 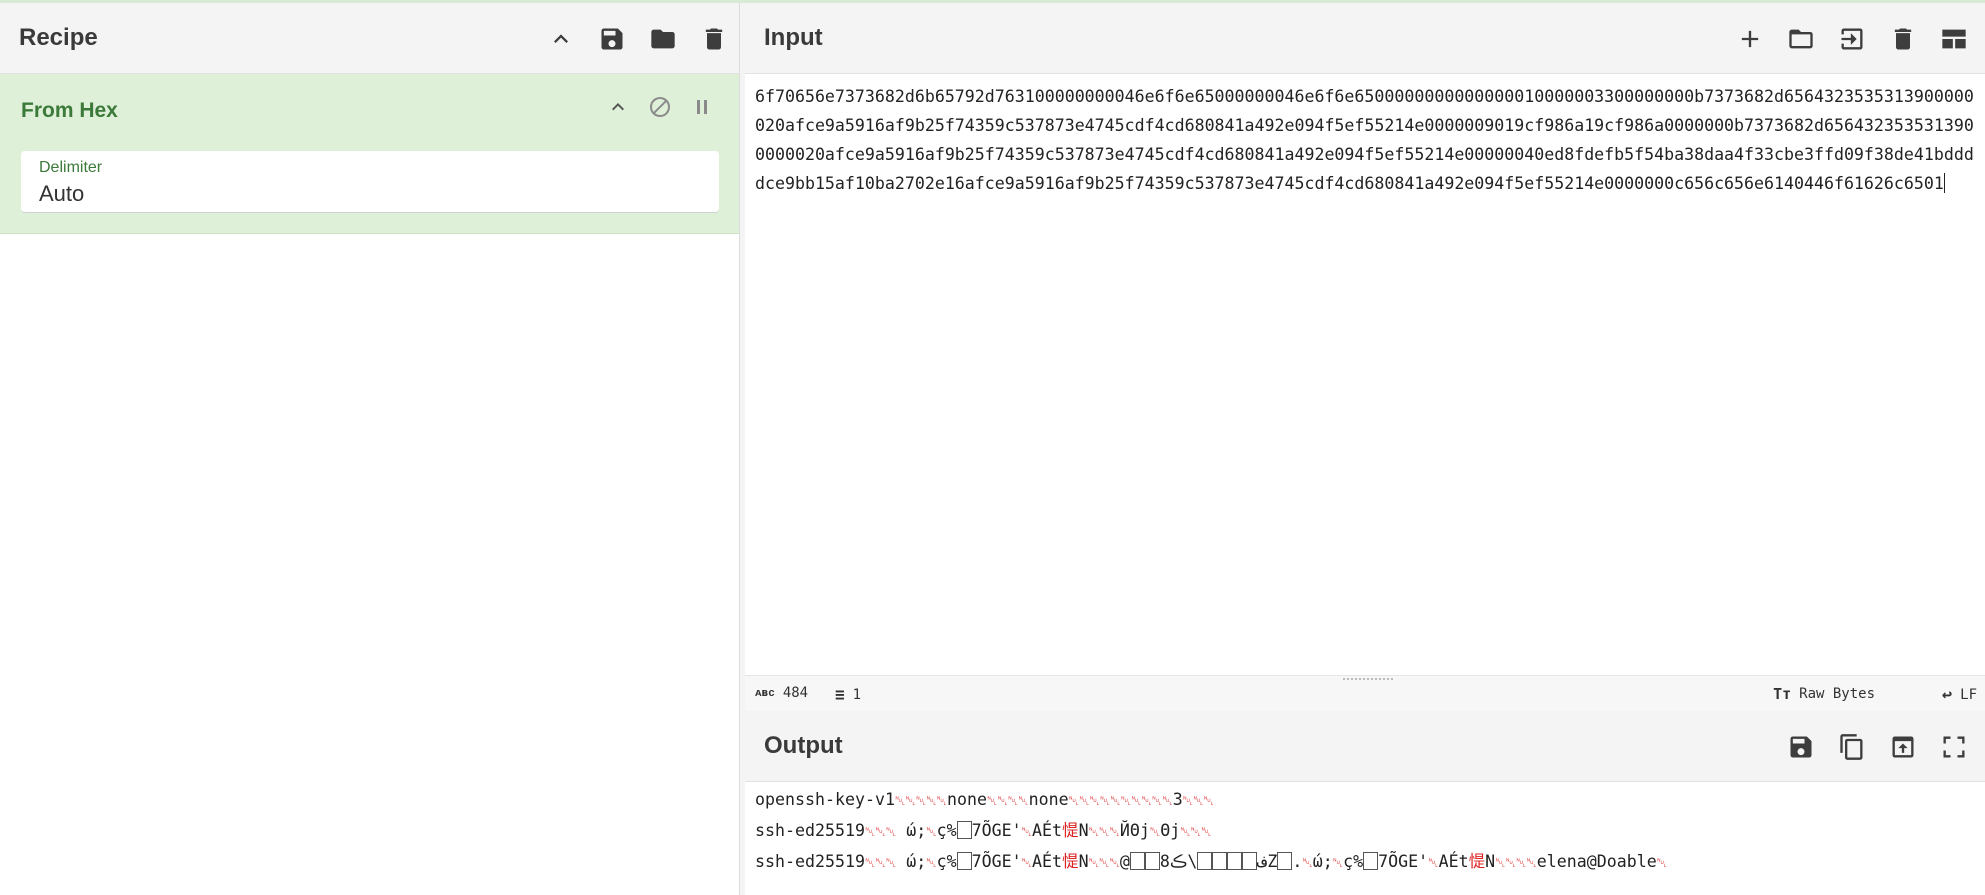 I want to click on resize-grip, so click(x=1368, y=679).